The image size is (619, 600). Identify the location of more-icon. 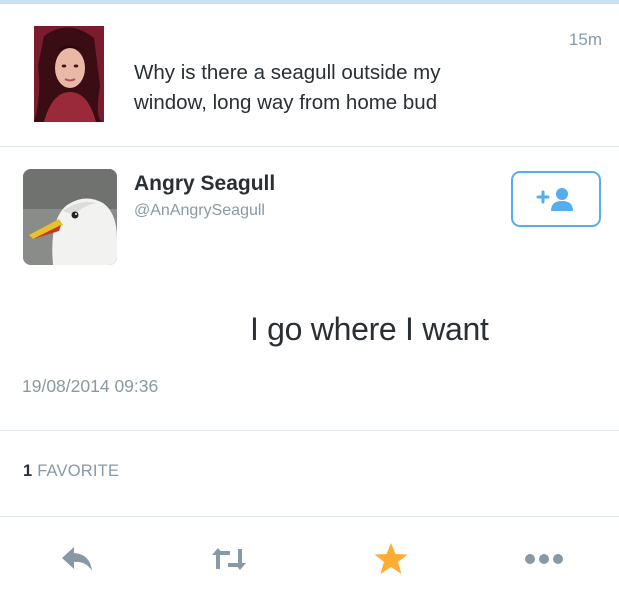
(544, 559).